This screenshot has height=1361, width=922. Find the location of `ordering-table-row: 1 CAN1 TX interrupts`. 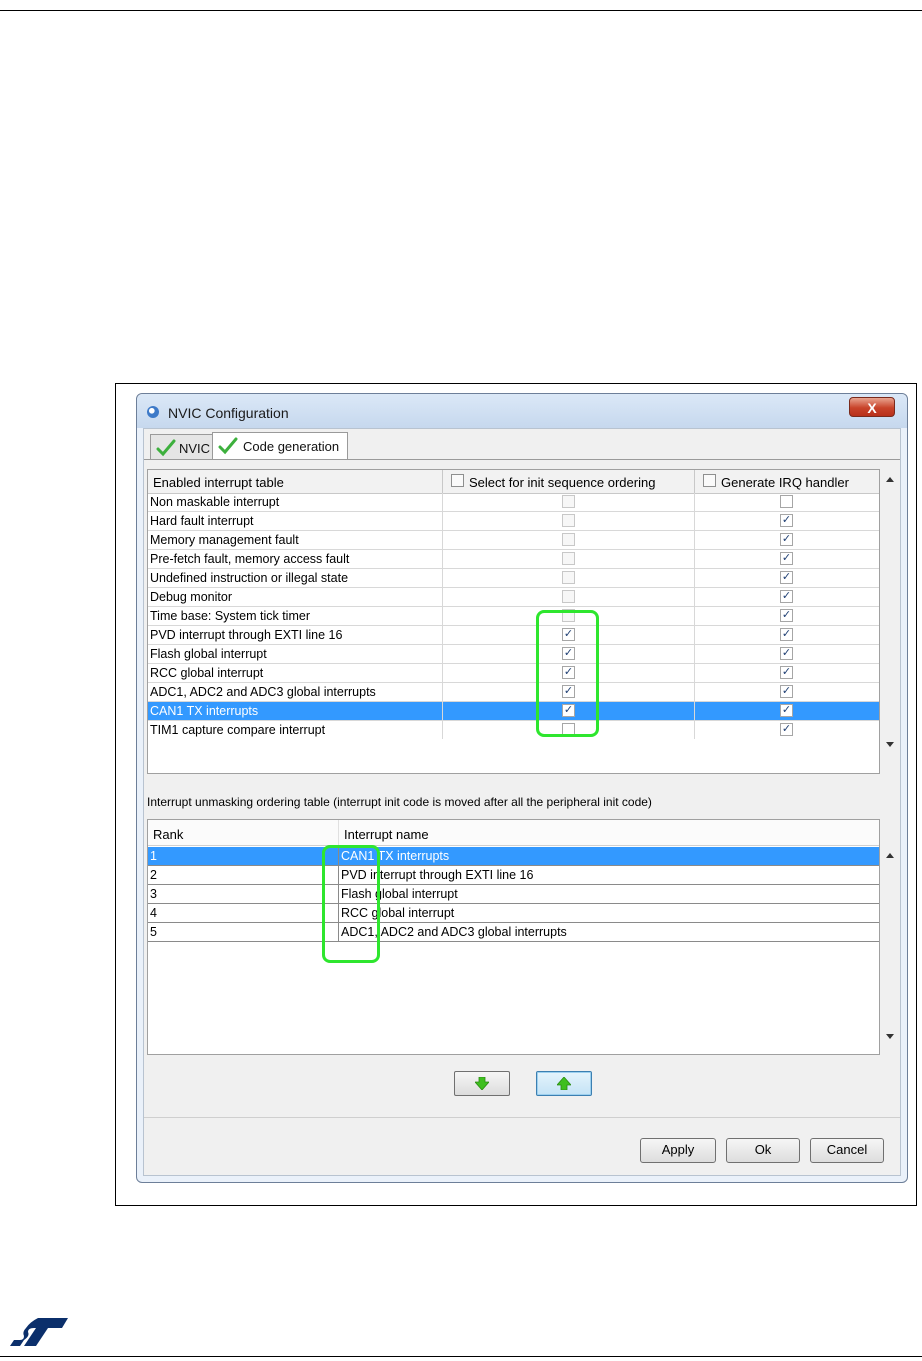

ordering-table-row: 1 CAN1 TX interrupts is located at coordinates (513, 856).